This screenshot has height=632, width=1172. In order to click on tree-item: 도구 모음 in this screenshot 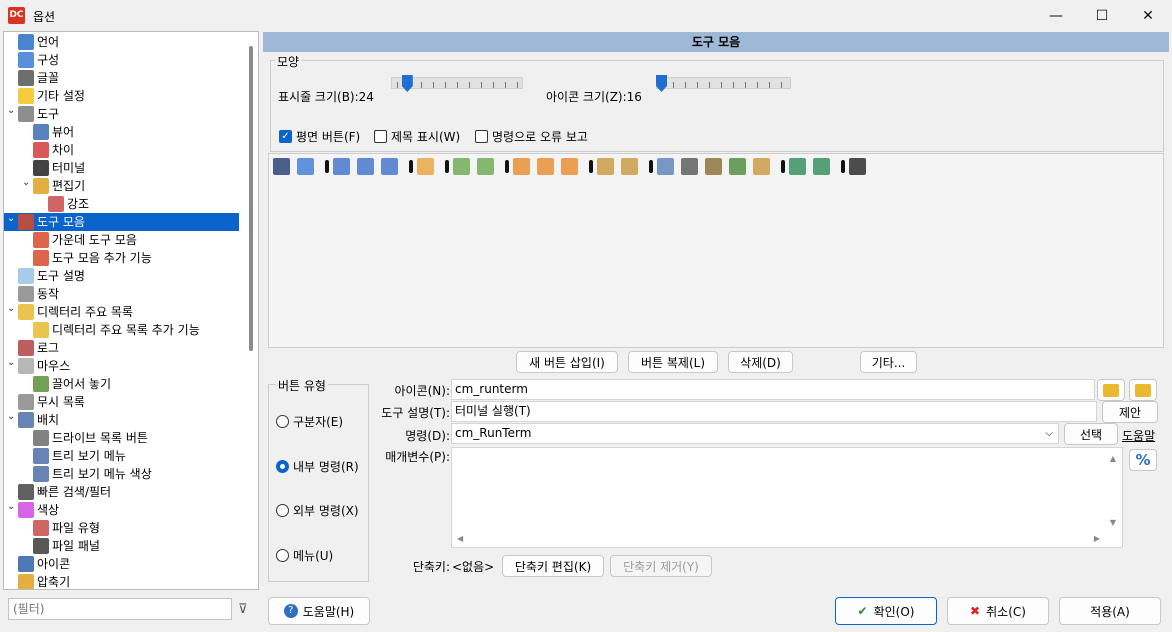, I will do `click(121, 222)`.